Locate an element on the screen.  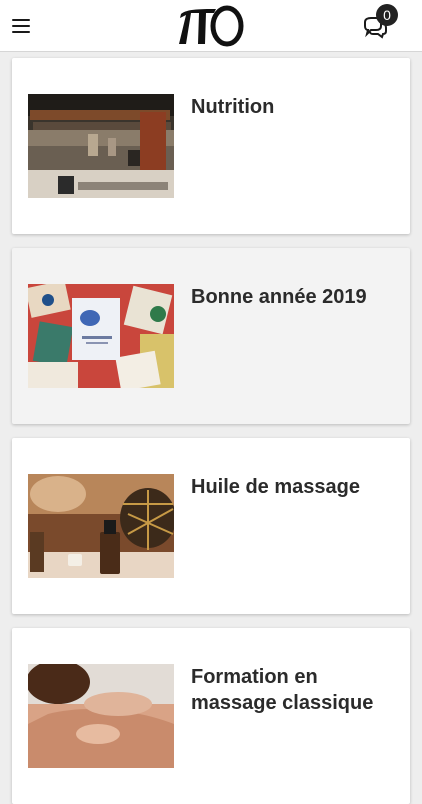
article-title: Bonne année 2019 is located at coordinates (279, 297).